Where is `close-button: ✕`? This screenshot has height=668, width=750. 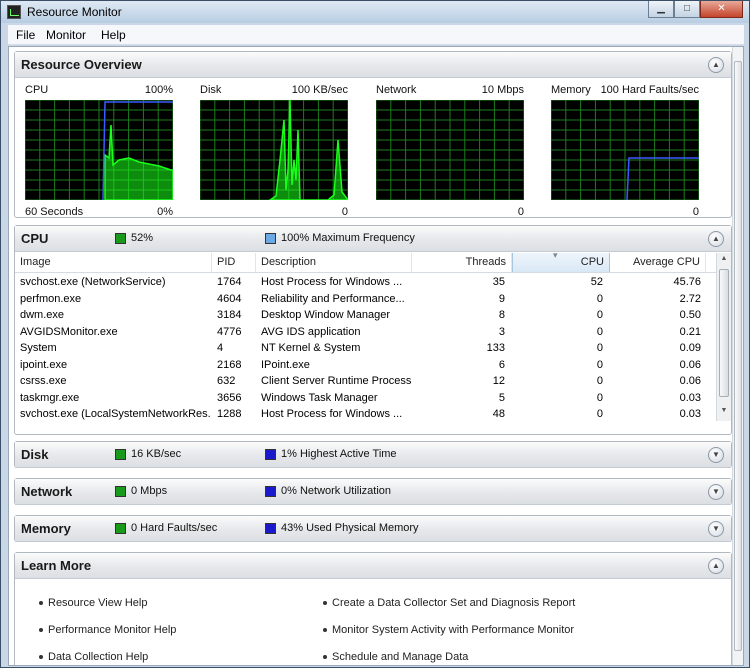
close-button: ✕ is located at coordinates (721, 9).